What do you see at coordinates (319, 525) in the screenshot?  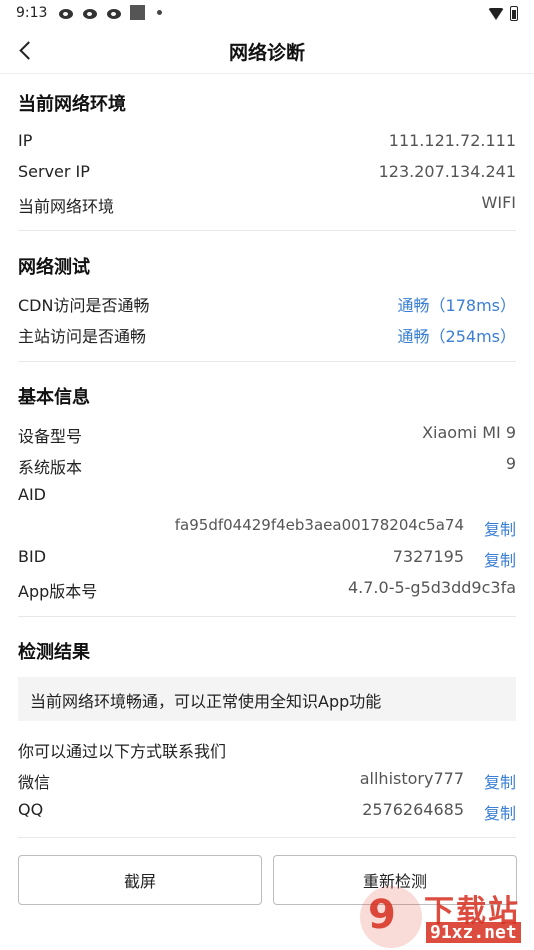 I see `aid-value: fa95df04429f4eb3aea00178204c5a74` at bounding box center [319, 525].